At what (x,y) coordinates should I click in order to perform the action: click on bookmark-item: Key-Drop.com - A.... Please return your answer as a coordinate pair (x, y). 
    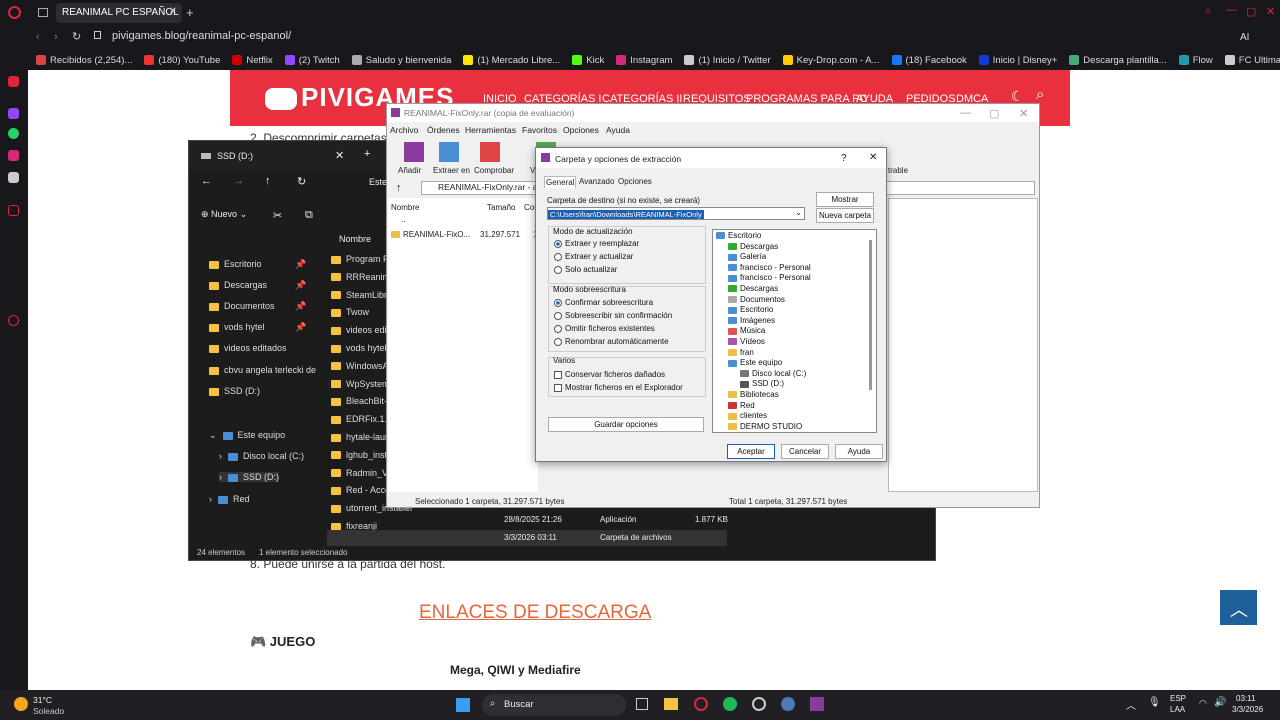
    Looking at the image, I should click on (831, 60).